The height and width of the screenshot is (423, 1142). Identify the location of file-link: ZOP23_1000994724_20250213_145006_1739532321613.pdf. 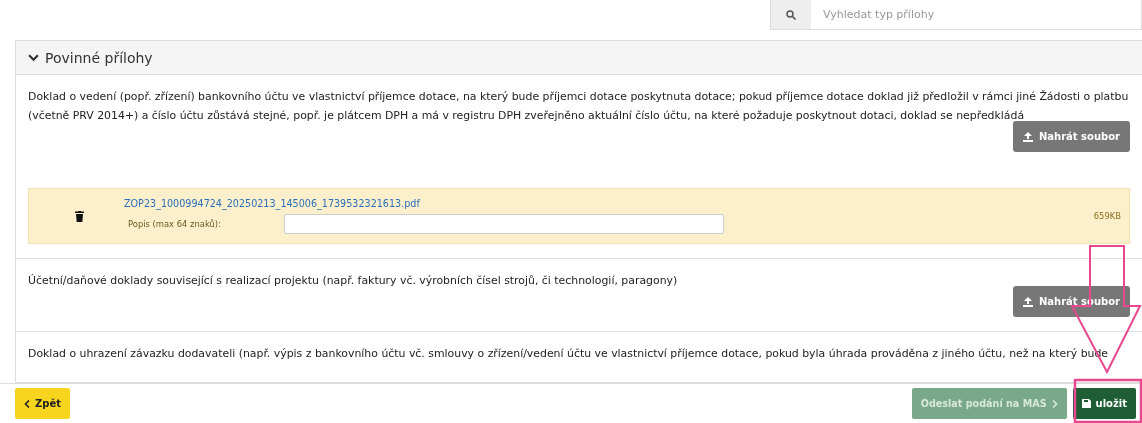
(589, 203).